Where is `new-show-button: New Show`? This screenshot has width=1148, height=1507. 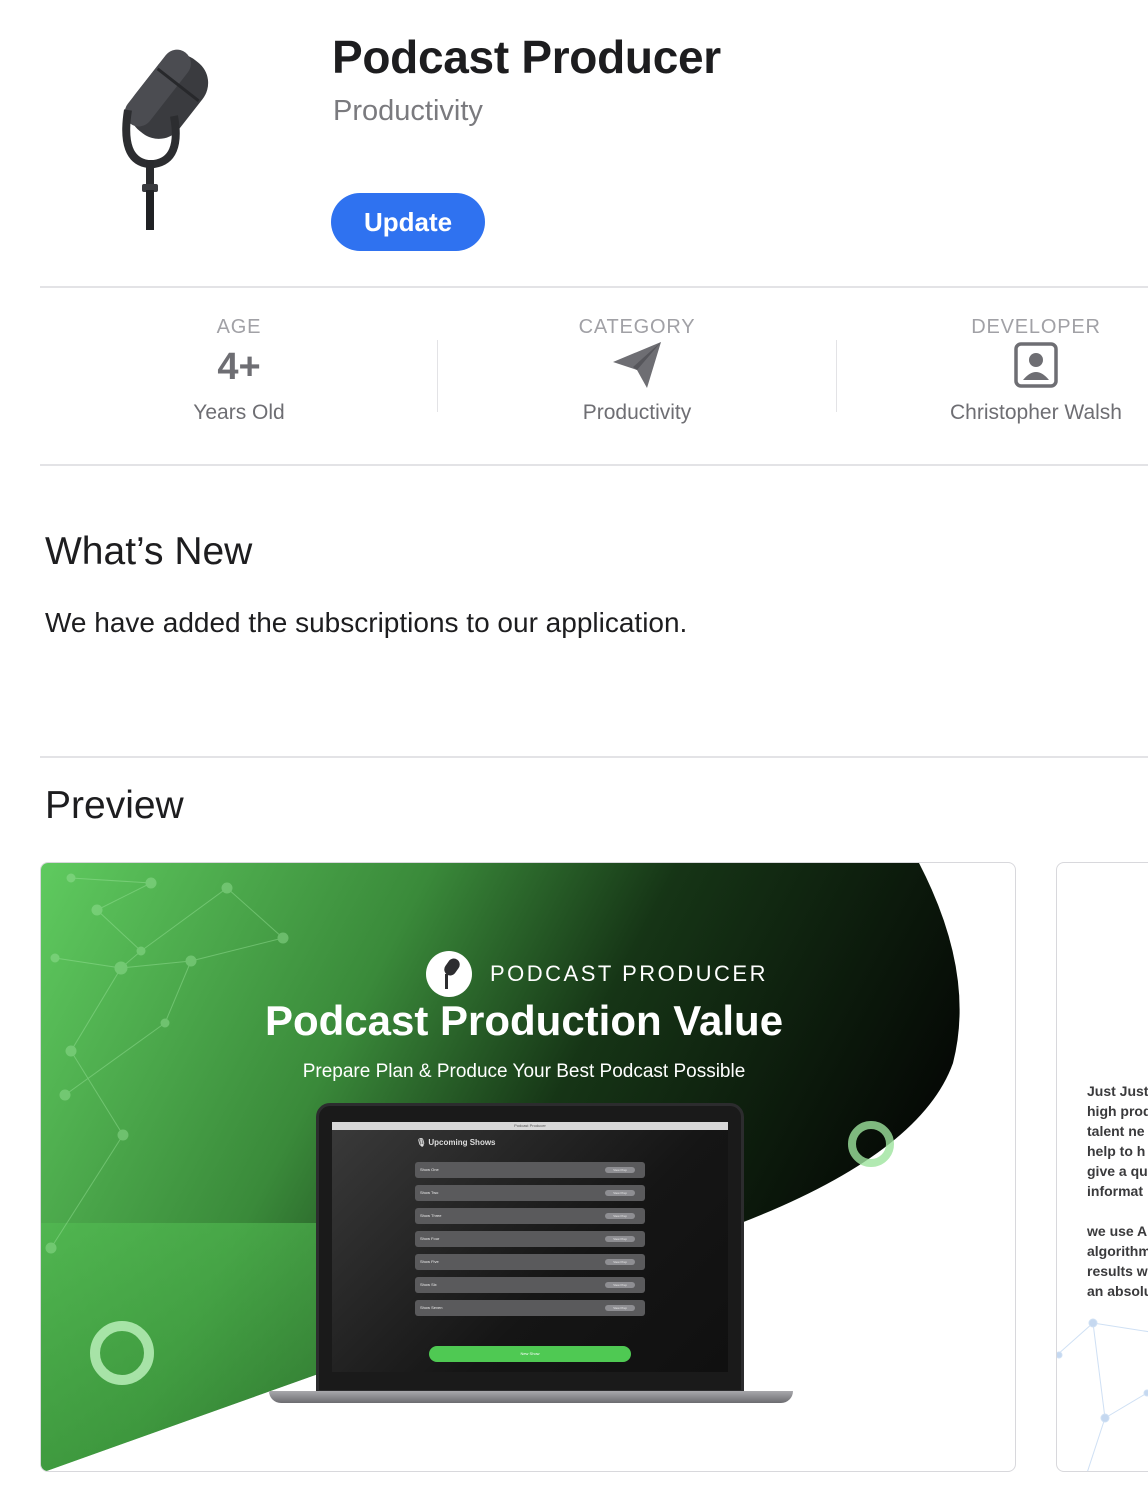 new-show-button: New Show is located at coordinates (530, 1354).